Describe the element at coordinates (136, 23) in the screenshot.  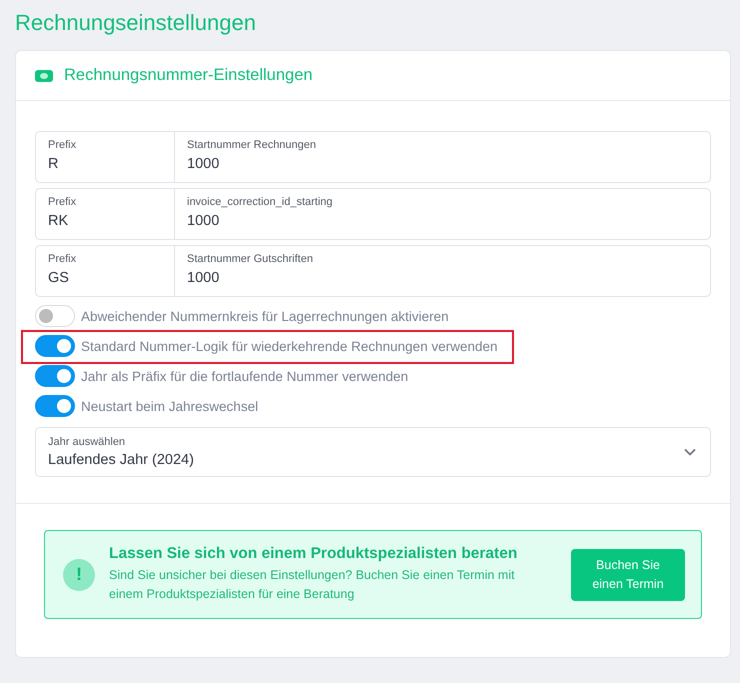
I see `page-title: Rechnungseinstellungen` at that location.